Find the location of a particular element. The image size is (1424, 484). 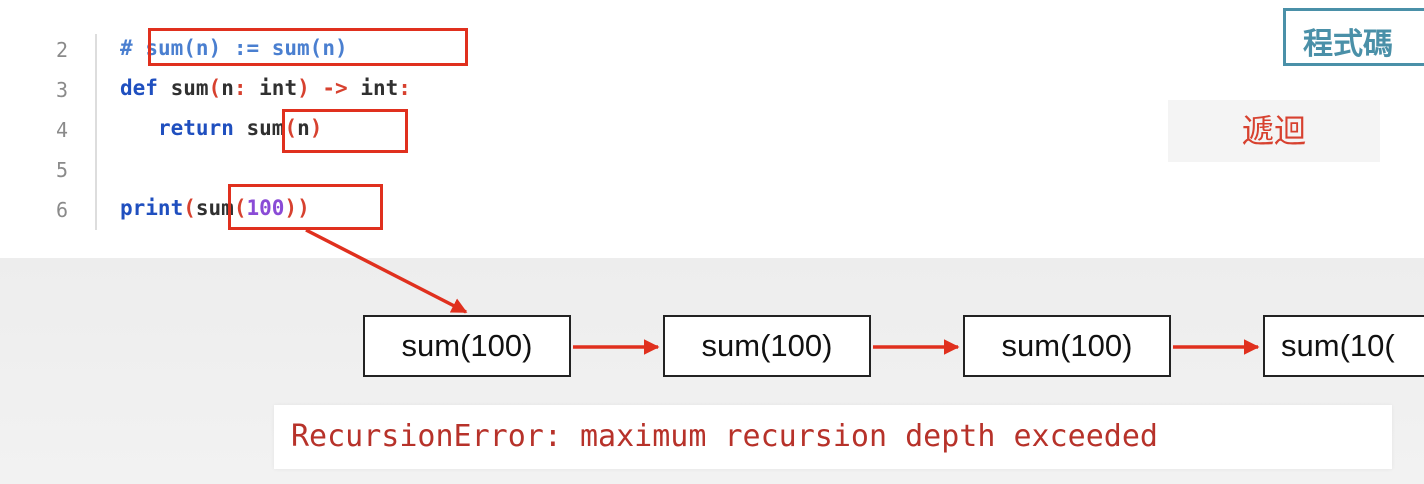

arrow-code-to-call is located at coordinates (386, 271).